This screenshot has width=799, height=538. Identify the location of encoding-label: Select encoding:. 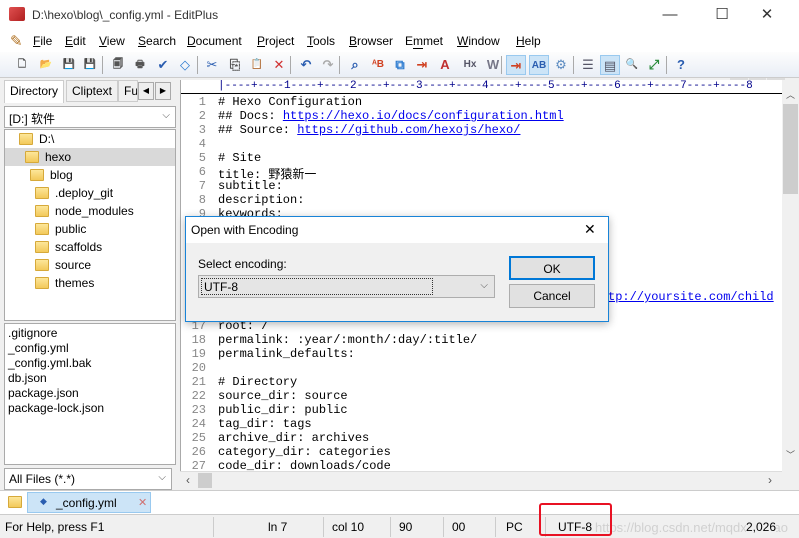
(242, 264).